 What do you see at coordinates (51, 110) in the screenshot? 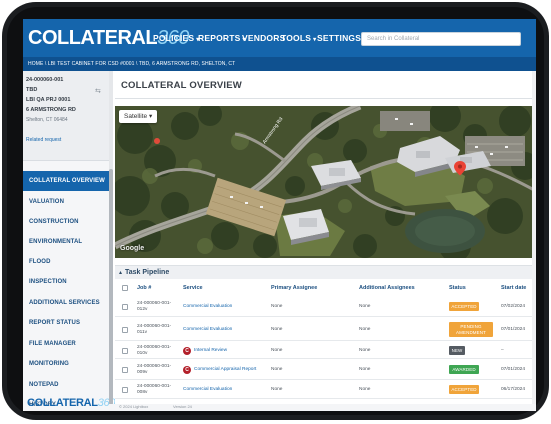
I see `loan-street: 6 ARMSTRONG RD` at bounding box center [51, 110].